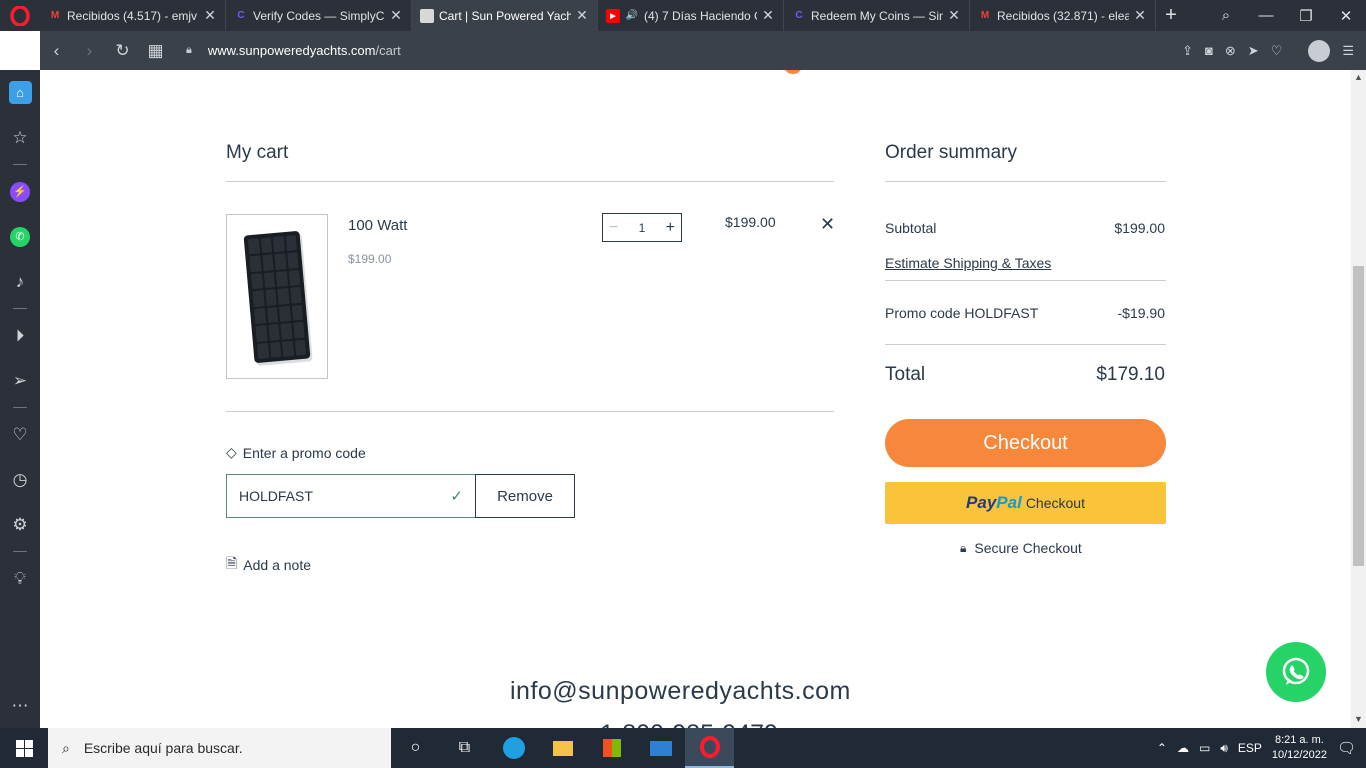 This screenshot has width=1366, height=768. I want to click on paypal-checkout-button: Pay Pal Checkout, so click(1025, 503).